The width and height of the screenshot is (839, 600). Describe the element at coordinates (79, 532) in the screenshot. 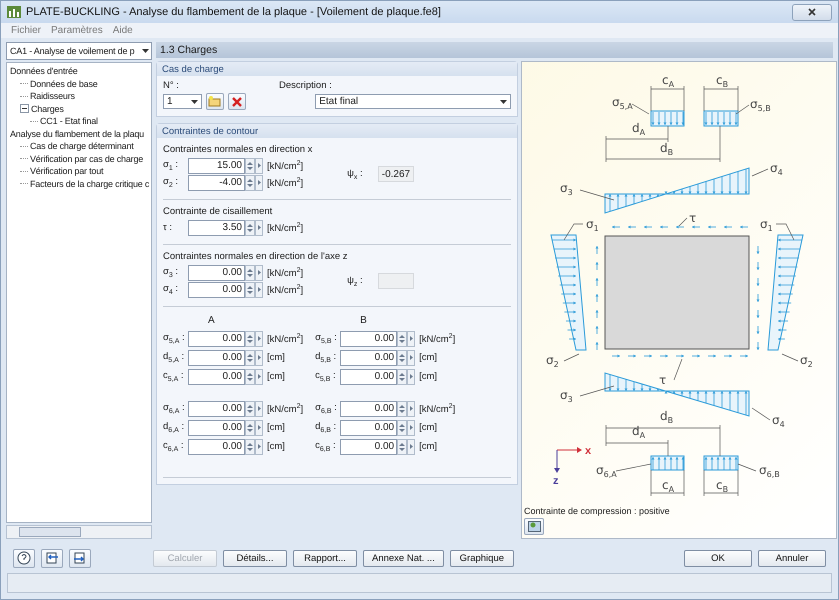

I see `horizontal-scrollbar` at that location.